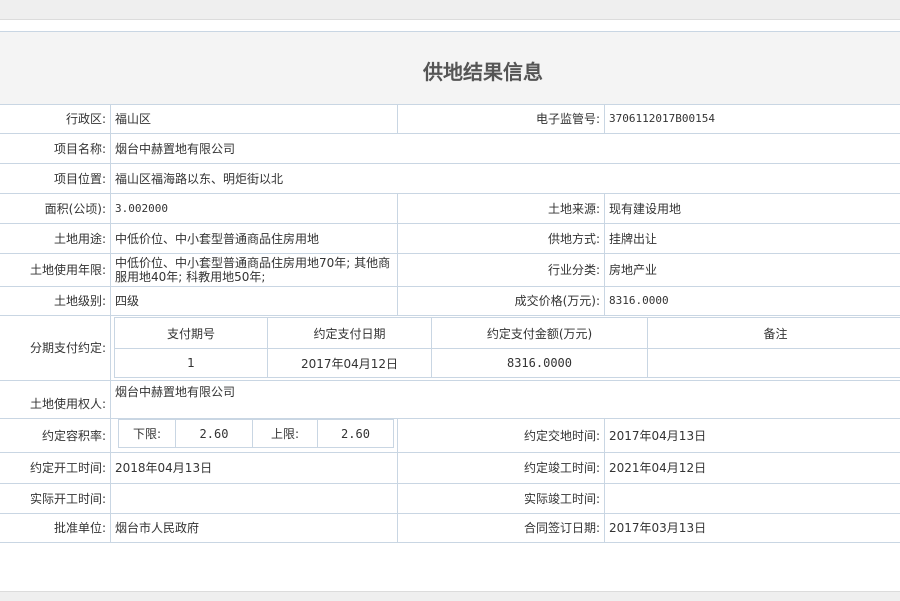 Image resolution: width=900 pixels, height=601 pixels. Describe the element at coordinates (214, 434) in the screenshot. I see `plot-ratio-lower-value: 2.60` at that location.